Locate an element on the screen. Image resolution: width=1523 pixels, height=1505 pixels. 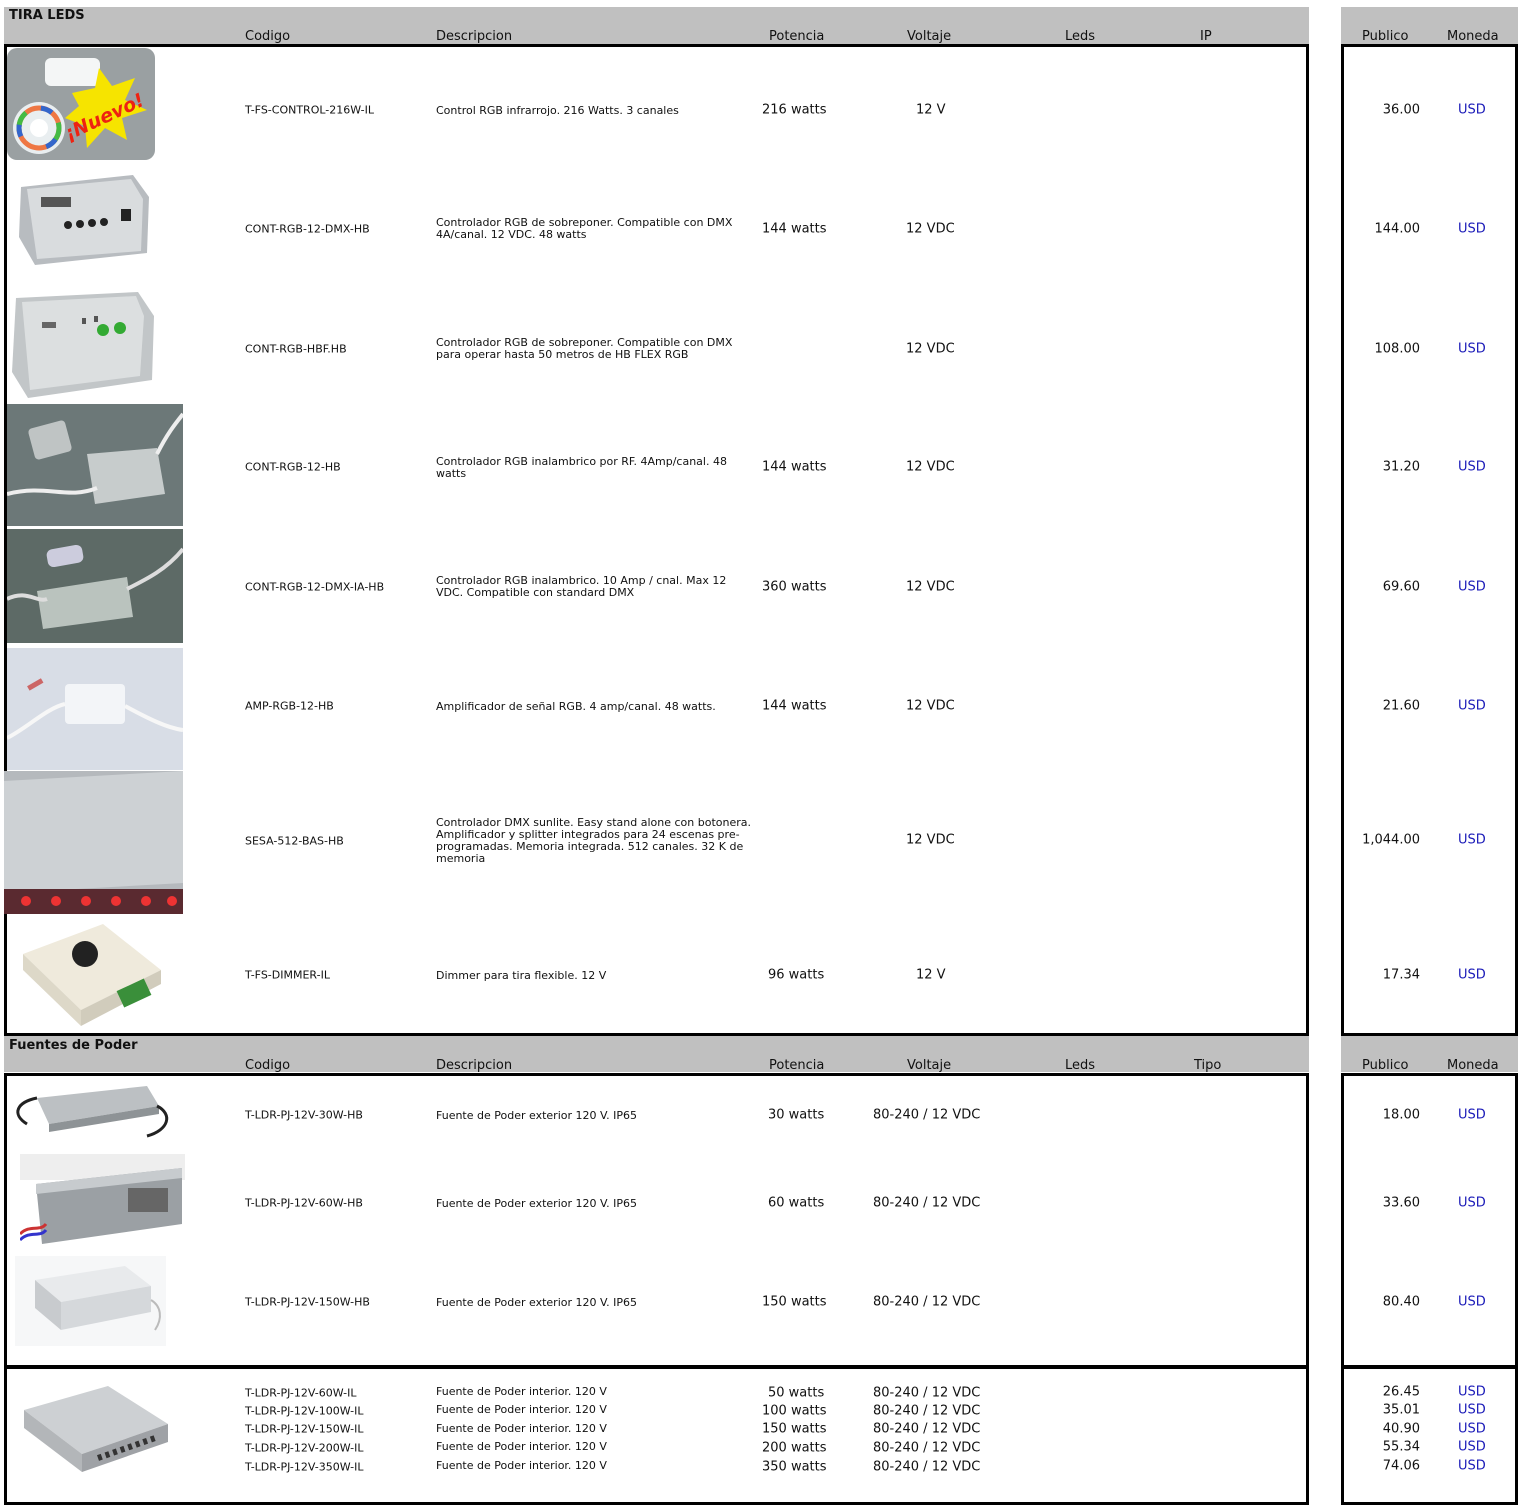
product-code: AMP-RGB-12-HB is located at coordinates (289, 706).